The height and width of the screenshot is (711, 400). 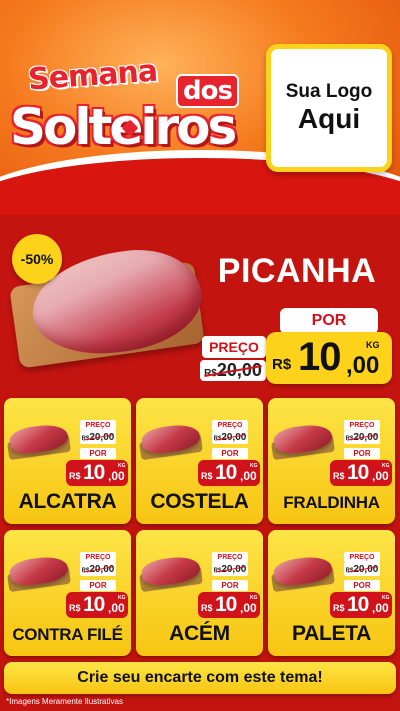 What do you see at coordinates (363, 365) in the screenshot?
I see `new-price-decimal: ,00` at bounding box center [363, 365].